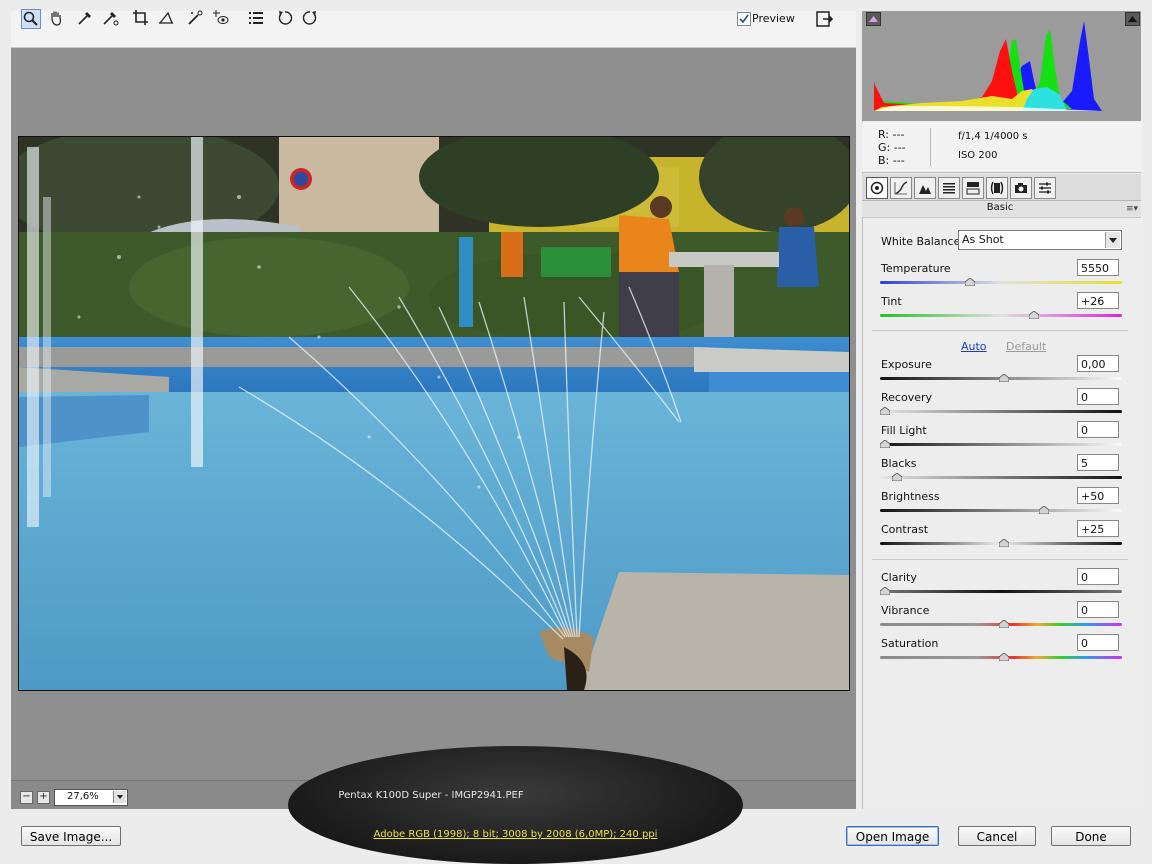 The height and width of the screenshot is (864, 1152). Describe the element at coordinates (923, 241) in the screenshot. I see `white-balance-label: White Balance:` at that location.